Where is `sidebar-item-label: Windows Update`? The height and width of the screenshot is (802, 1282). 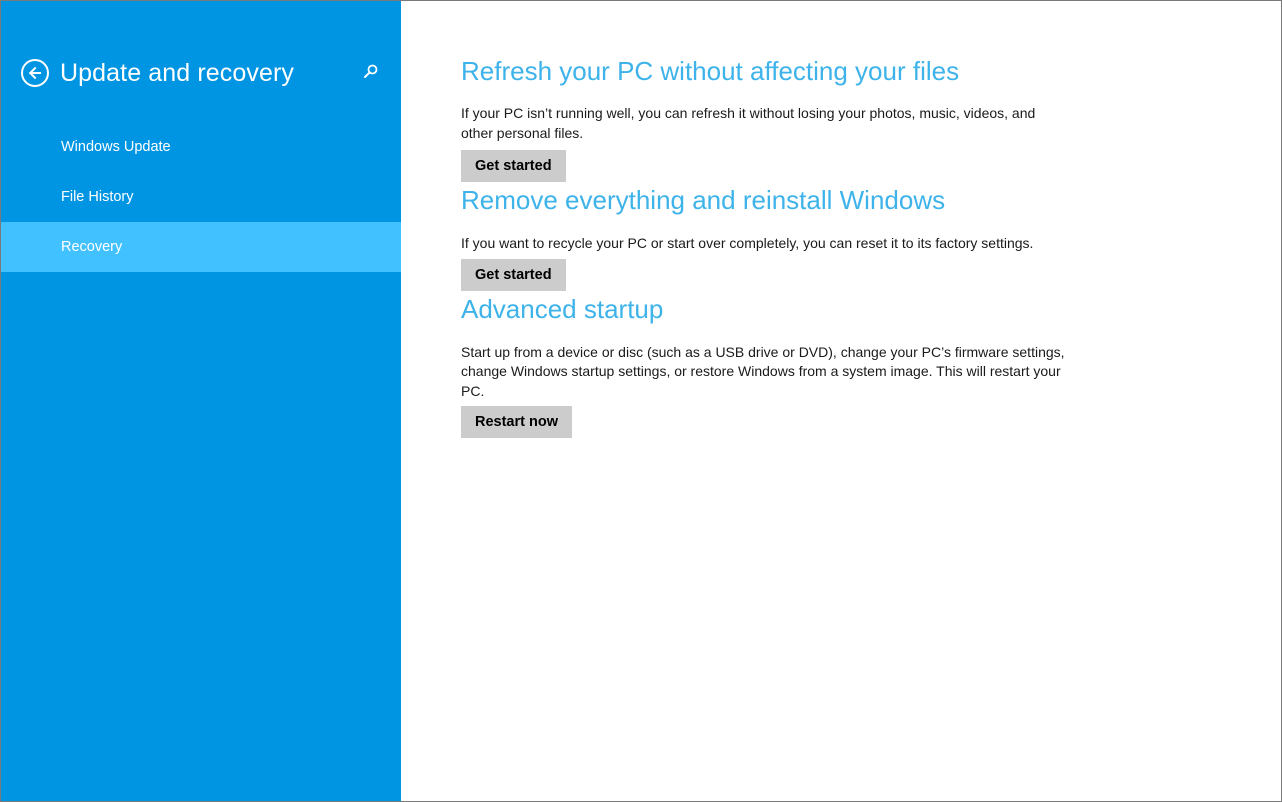
sidebar-item-label: Windows Update is located at coordinates (116, 147).